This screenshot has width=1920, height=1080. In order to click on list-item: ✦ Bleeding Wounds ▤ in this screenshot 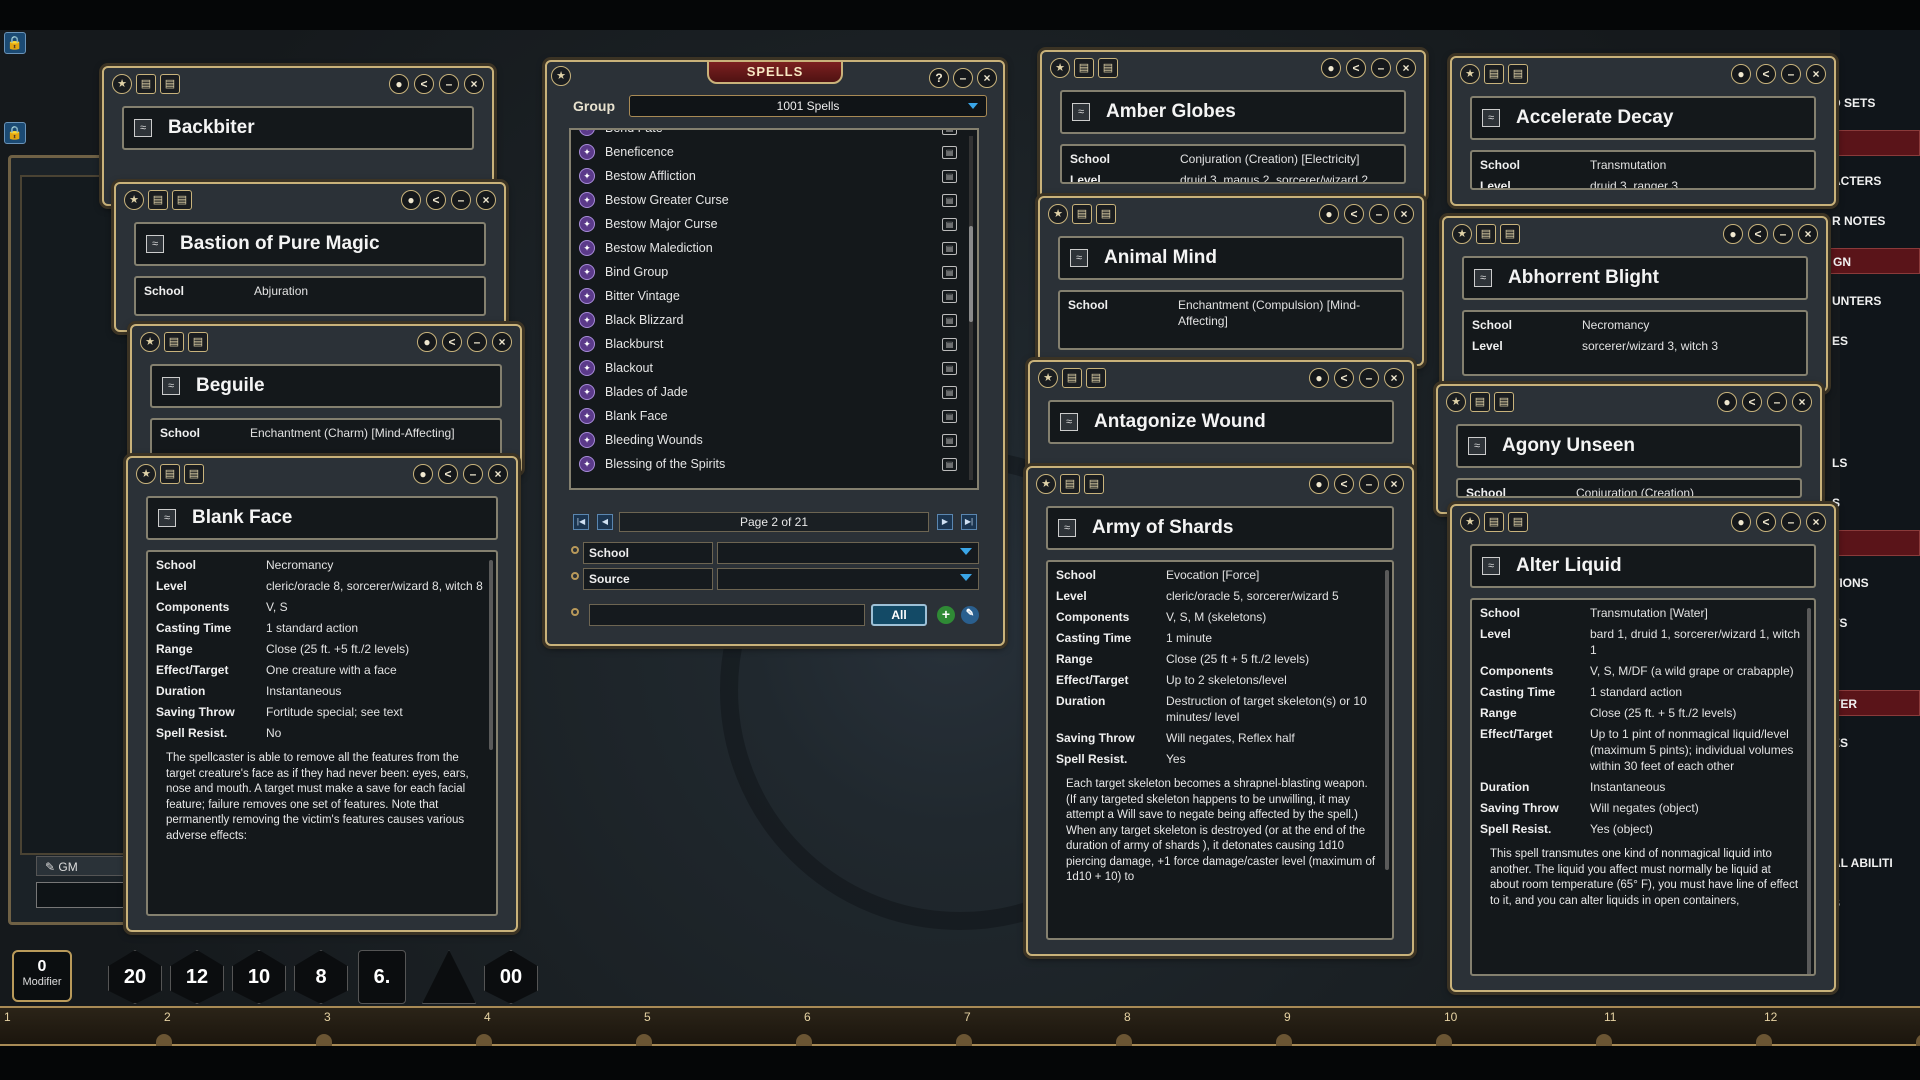, I will do `click(774, 440)`.